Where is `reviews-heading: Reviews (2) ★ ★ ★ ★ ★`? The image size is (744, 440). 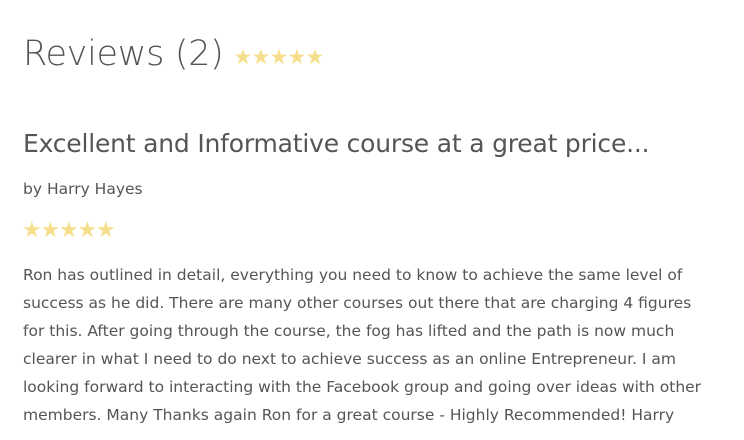
reviews-heading: Reviews (2) ★ ★ ★ ★ ★ is located at coordinates (173, 54).